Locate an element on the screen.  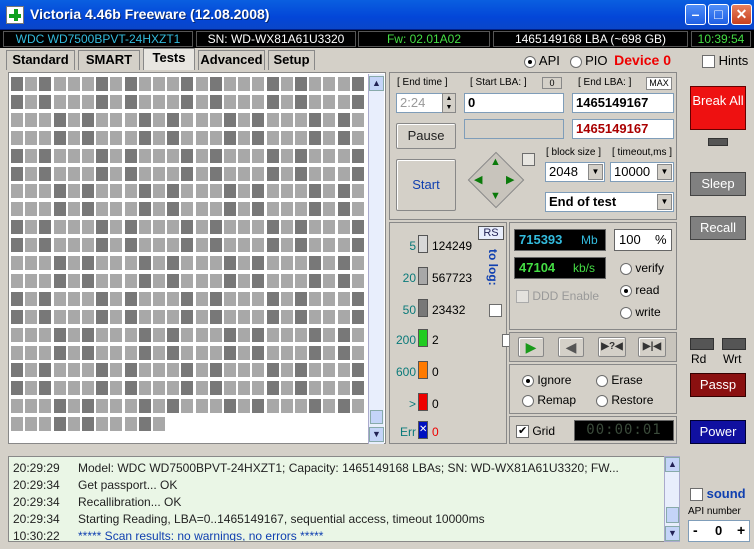
playback-controls: ▶ ◀ ▶?◀ ▶|◀ is located at coordinates (593, 347).